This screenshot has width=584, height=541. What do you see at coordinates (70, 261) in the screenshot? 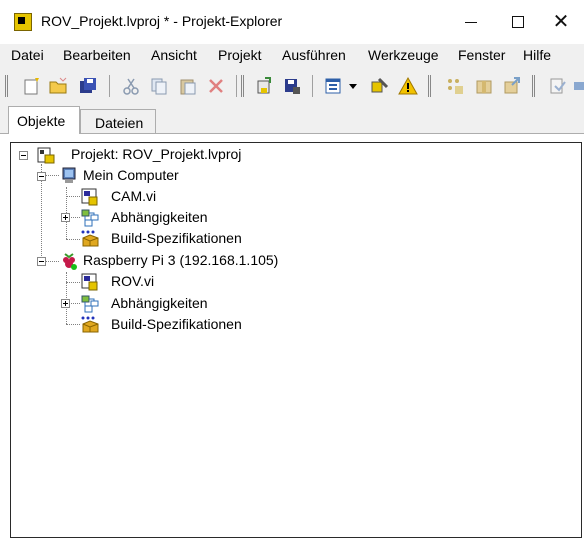
I see `raspberry-pi-icon` at bounding box center [70, 261].